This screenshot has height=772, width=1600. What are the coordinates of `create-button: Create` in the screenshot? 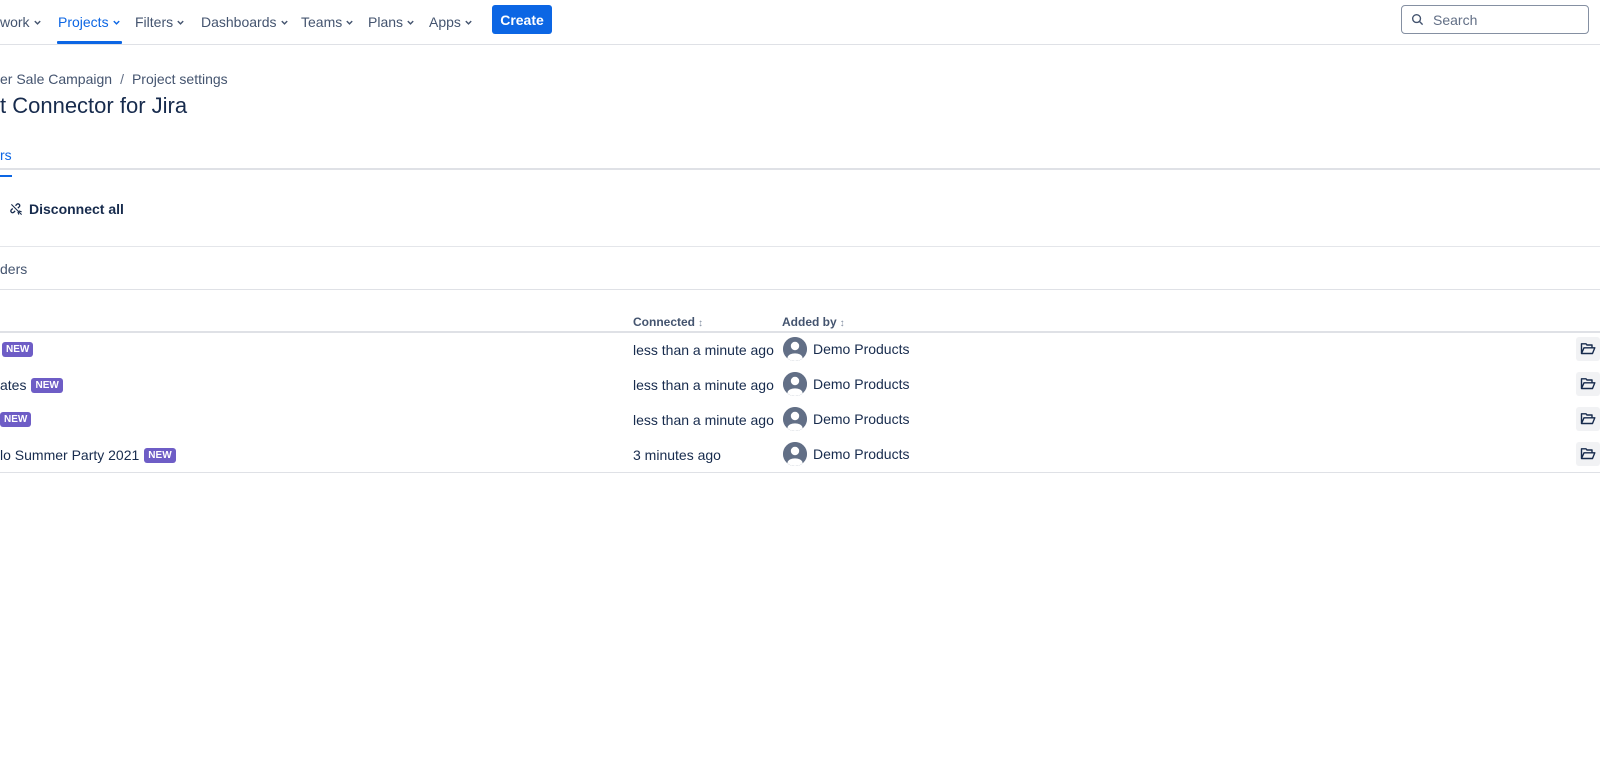 It's located at (522, 19).